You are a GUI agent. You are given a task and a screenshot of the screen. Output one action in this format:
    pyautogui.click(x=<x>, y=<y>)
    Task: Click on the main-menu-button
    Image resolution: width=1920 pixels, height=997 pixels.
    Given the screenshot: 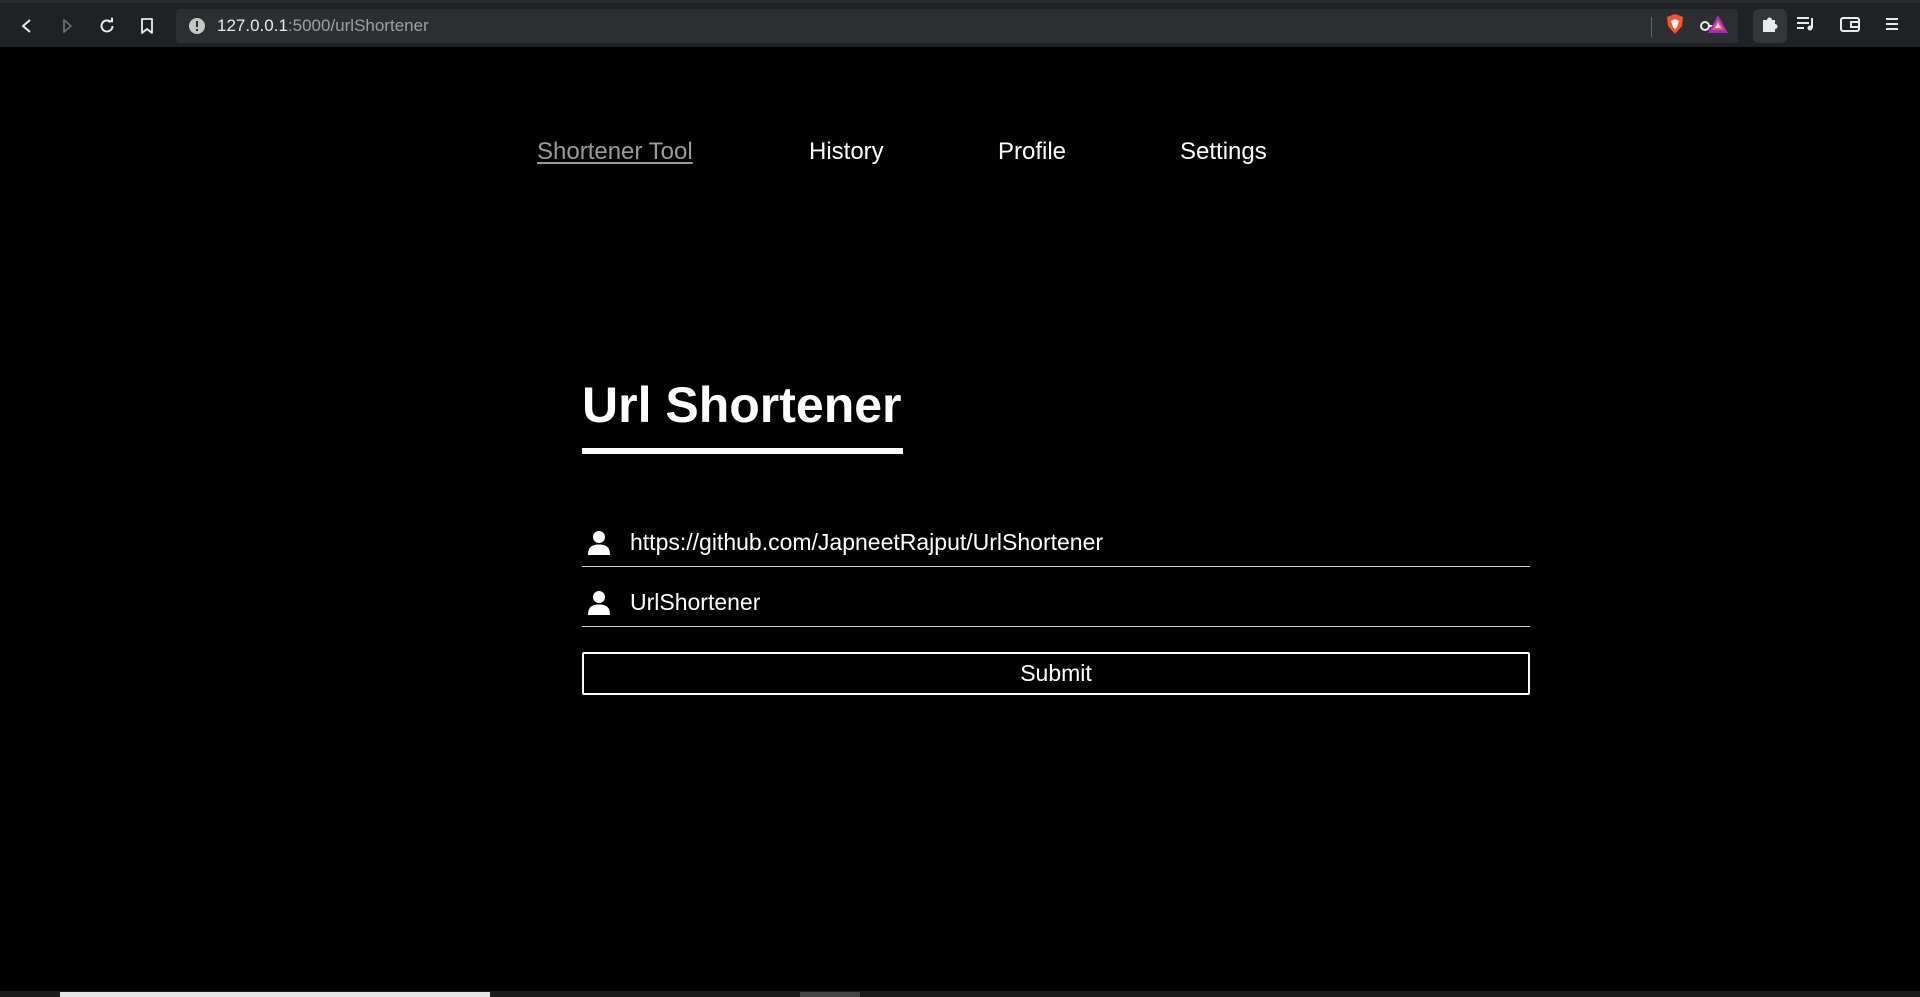 What is the action you would take?
    pyautogui.click(x=1892, y=26)
    